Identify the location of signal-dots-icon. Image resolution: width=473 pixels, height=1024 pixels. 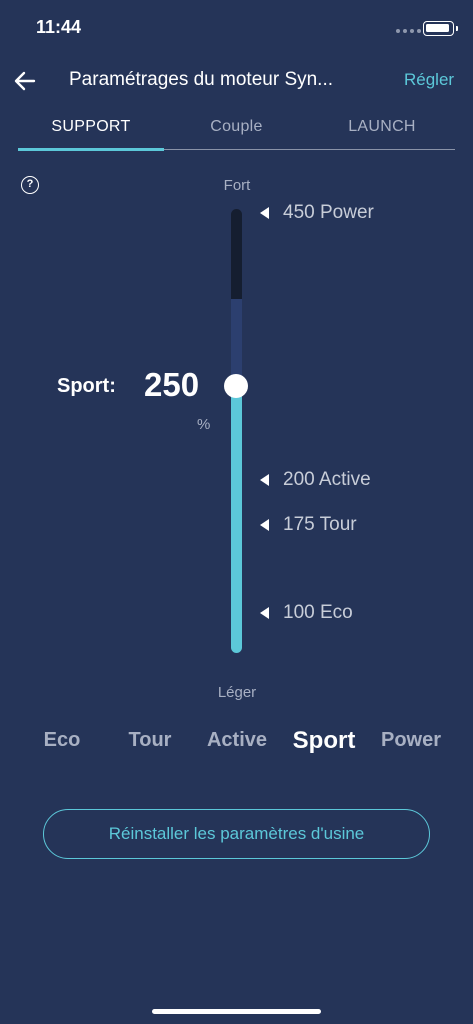
(408, 31).